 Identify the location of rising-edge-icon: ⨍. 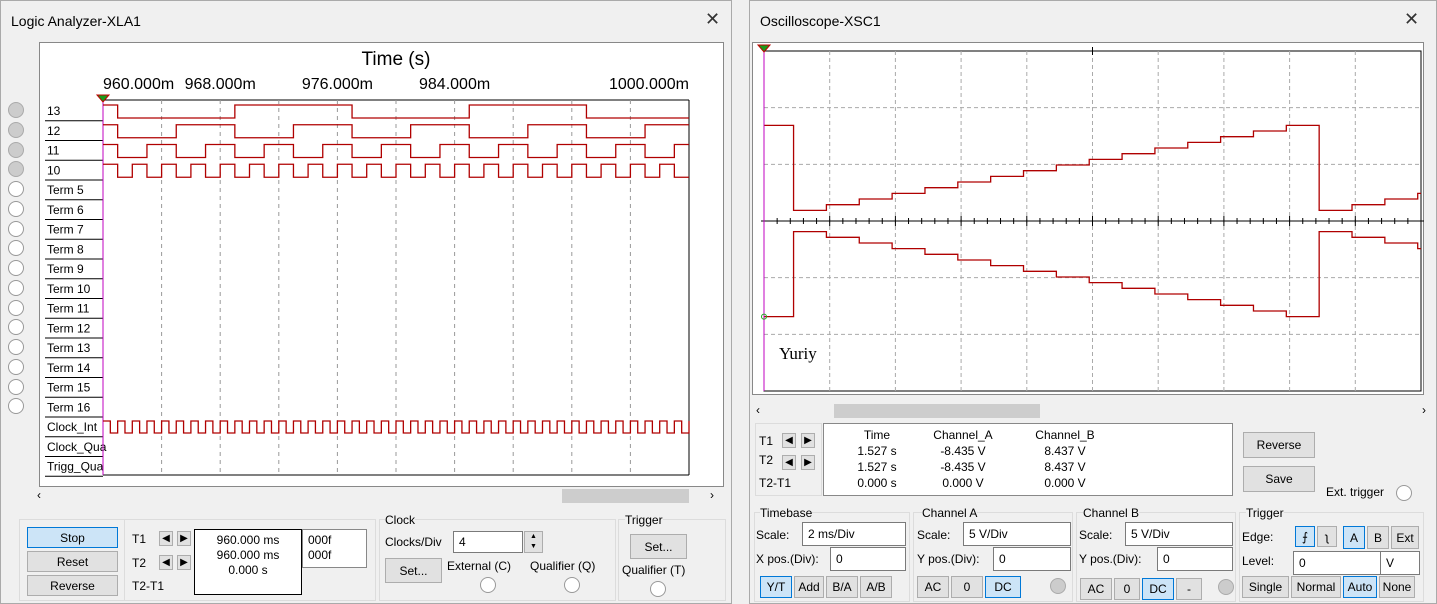
(1305, 536).